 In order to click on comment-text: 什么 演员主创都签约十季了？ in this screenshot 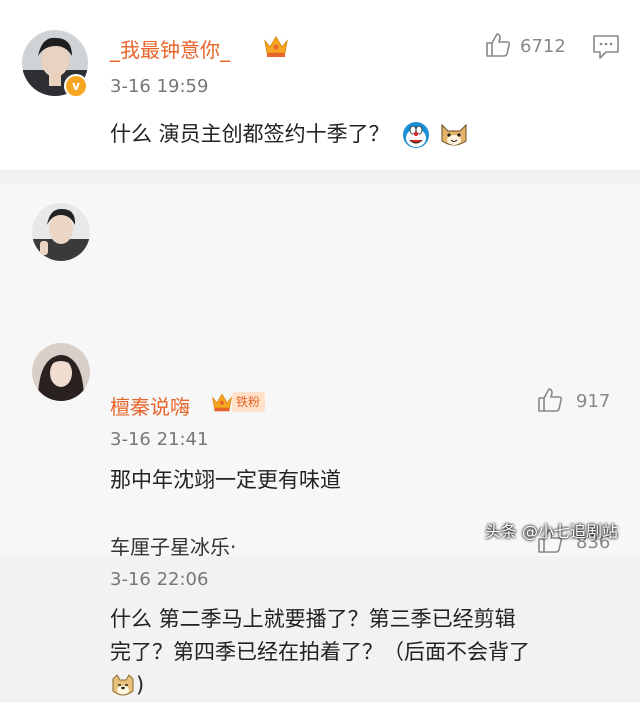, I will do `click(250, 134)`.